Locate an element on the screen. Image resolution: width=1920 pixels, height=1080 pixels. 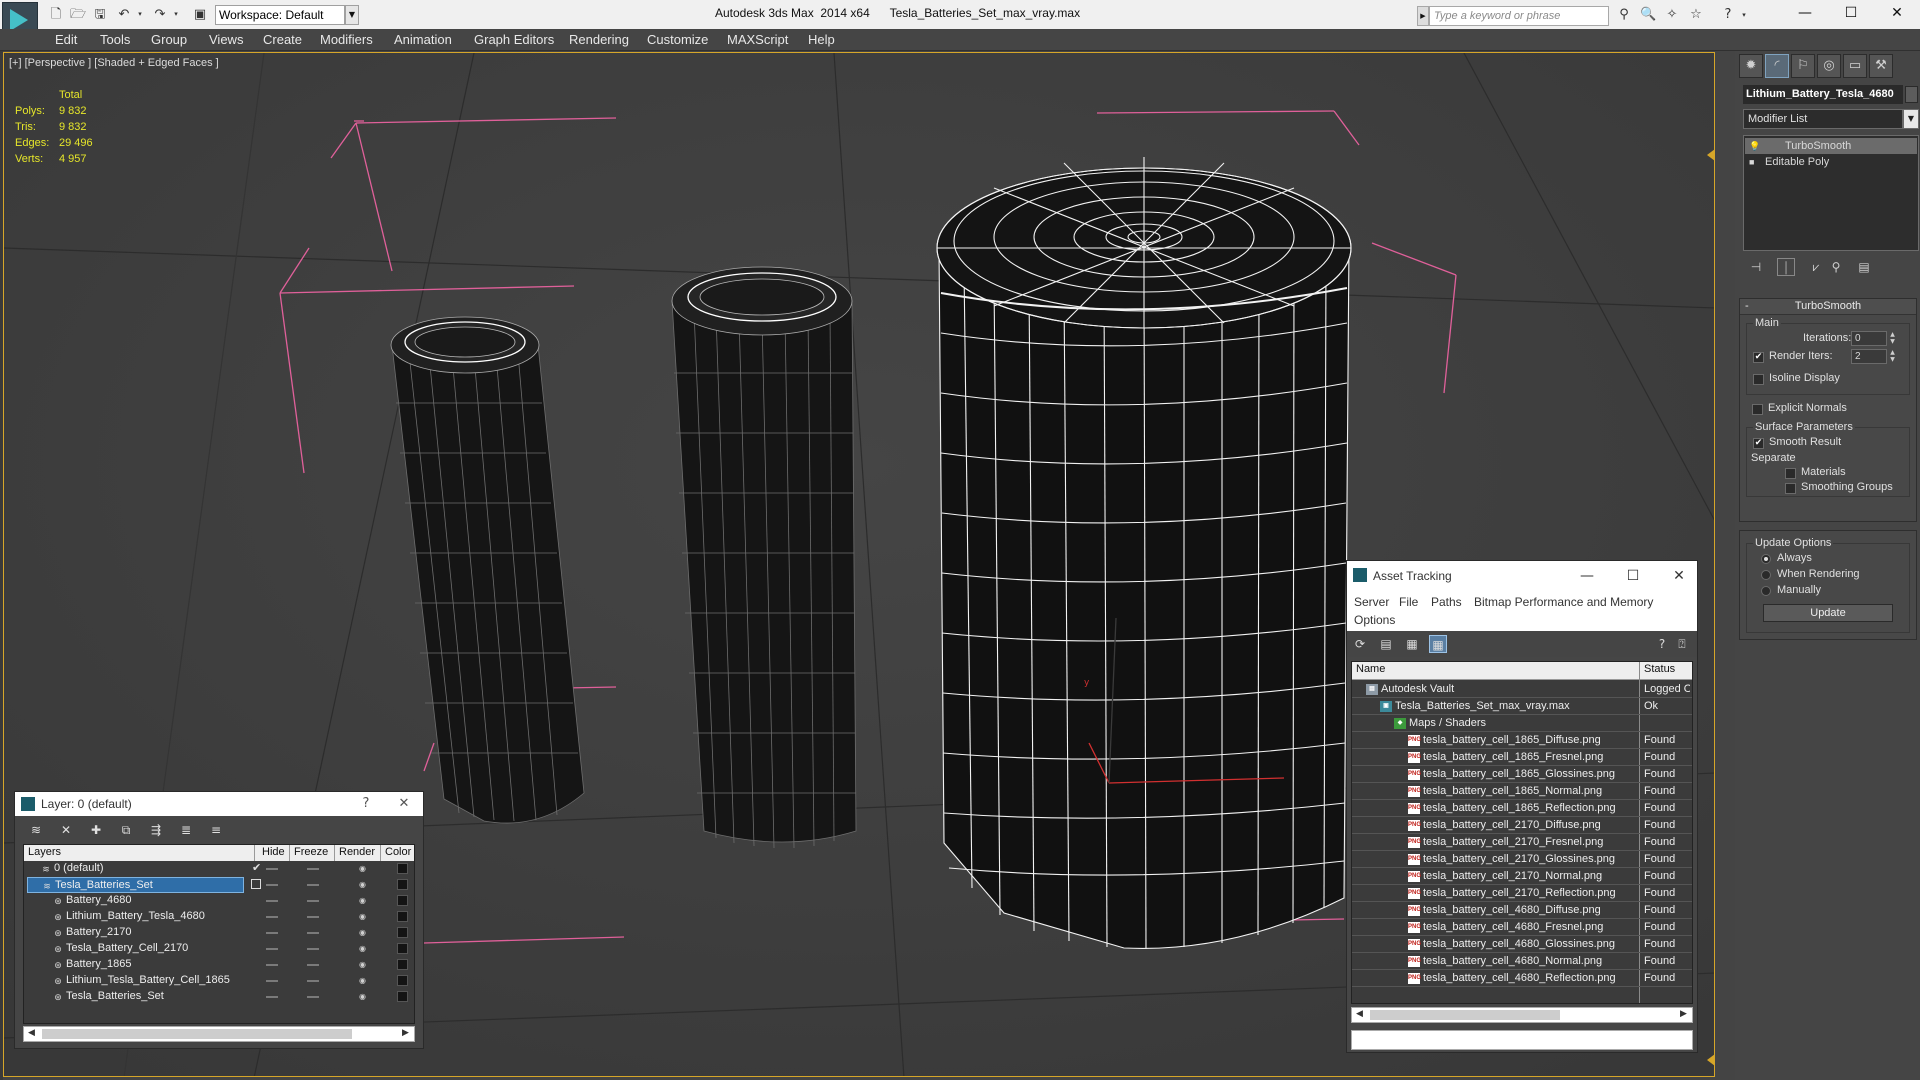
undo-icon: ↶ is located at coordinates (124, 14).